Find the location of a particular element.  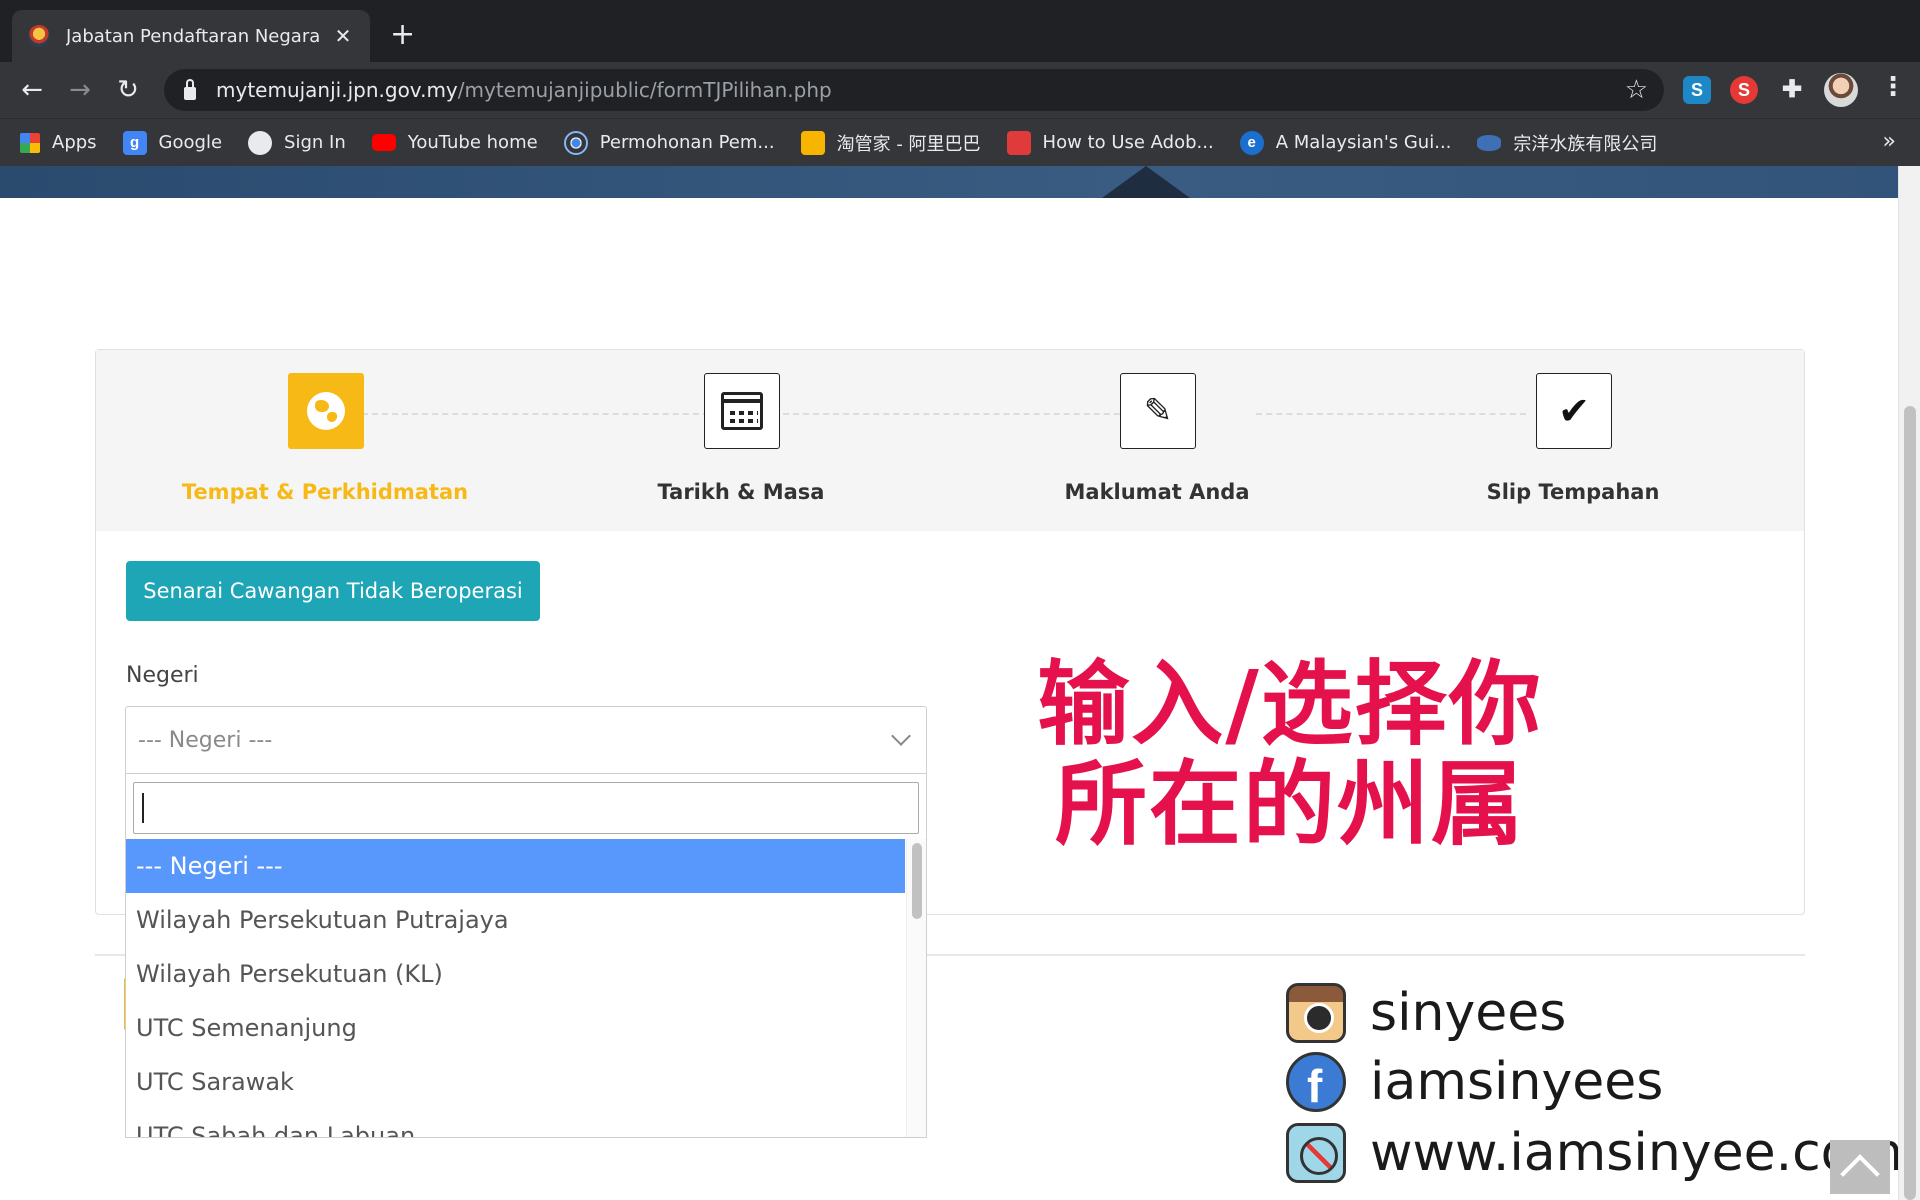

step-maklumat: ✎ Maklumat Anda is located at coordinates (1157, 440).